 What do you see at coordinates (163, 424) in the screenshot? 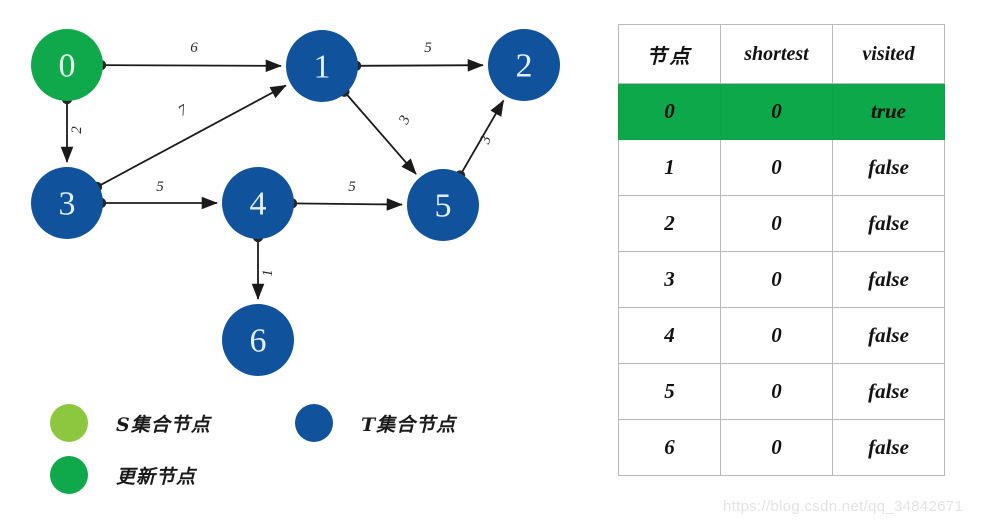
I see `legend-label-s-set: S集合节点` at bounding box center [163, 424].